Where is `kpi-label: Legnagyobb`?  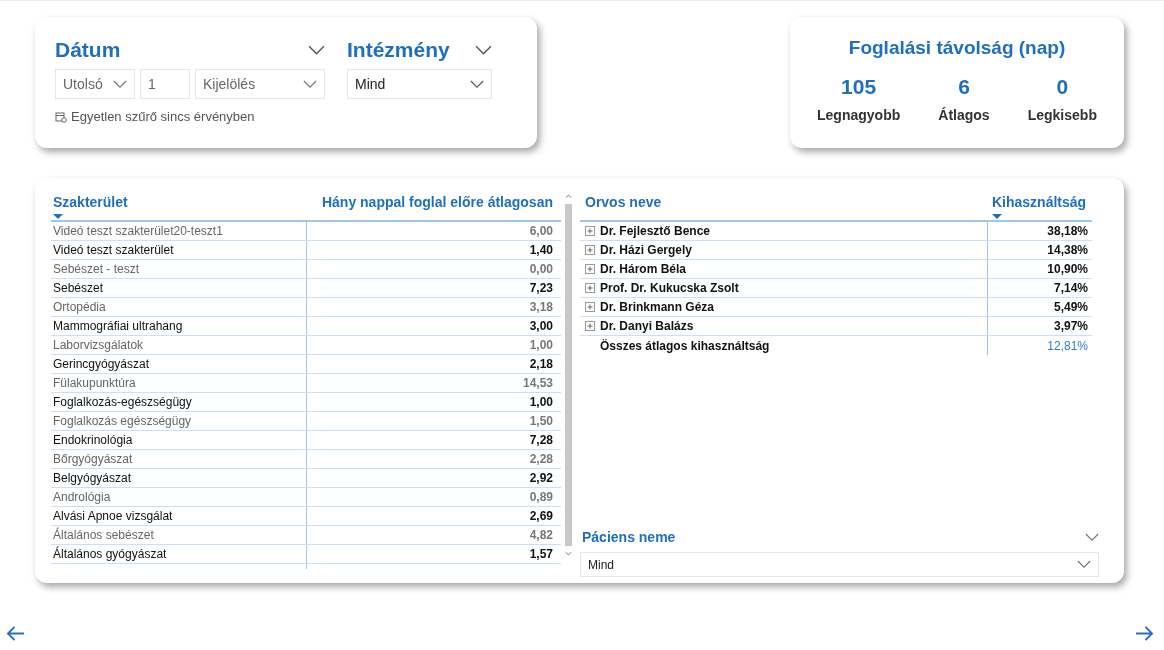
kpi-label: Legnagyobb is located at coordinates (859, 115).